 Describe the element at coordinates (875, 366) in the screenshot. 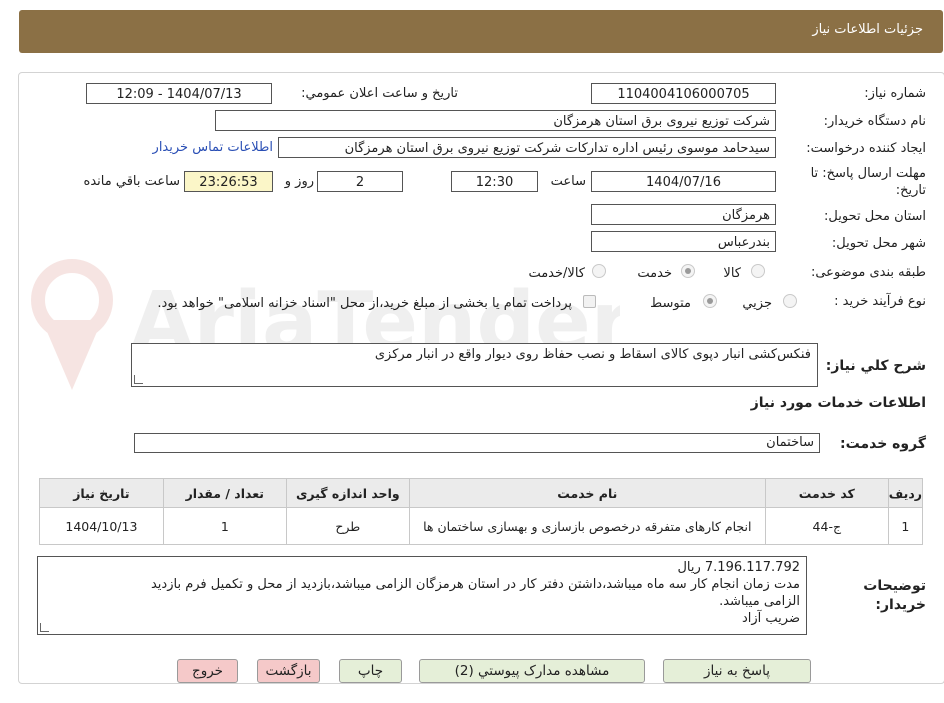

I see `description-label: شرح كلي نياز:` at that location.